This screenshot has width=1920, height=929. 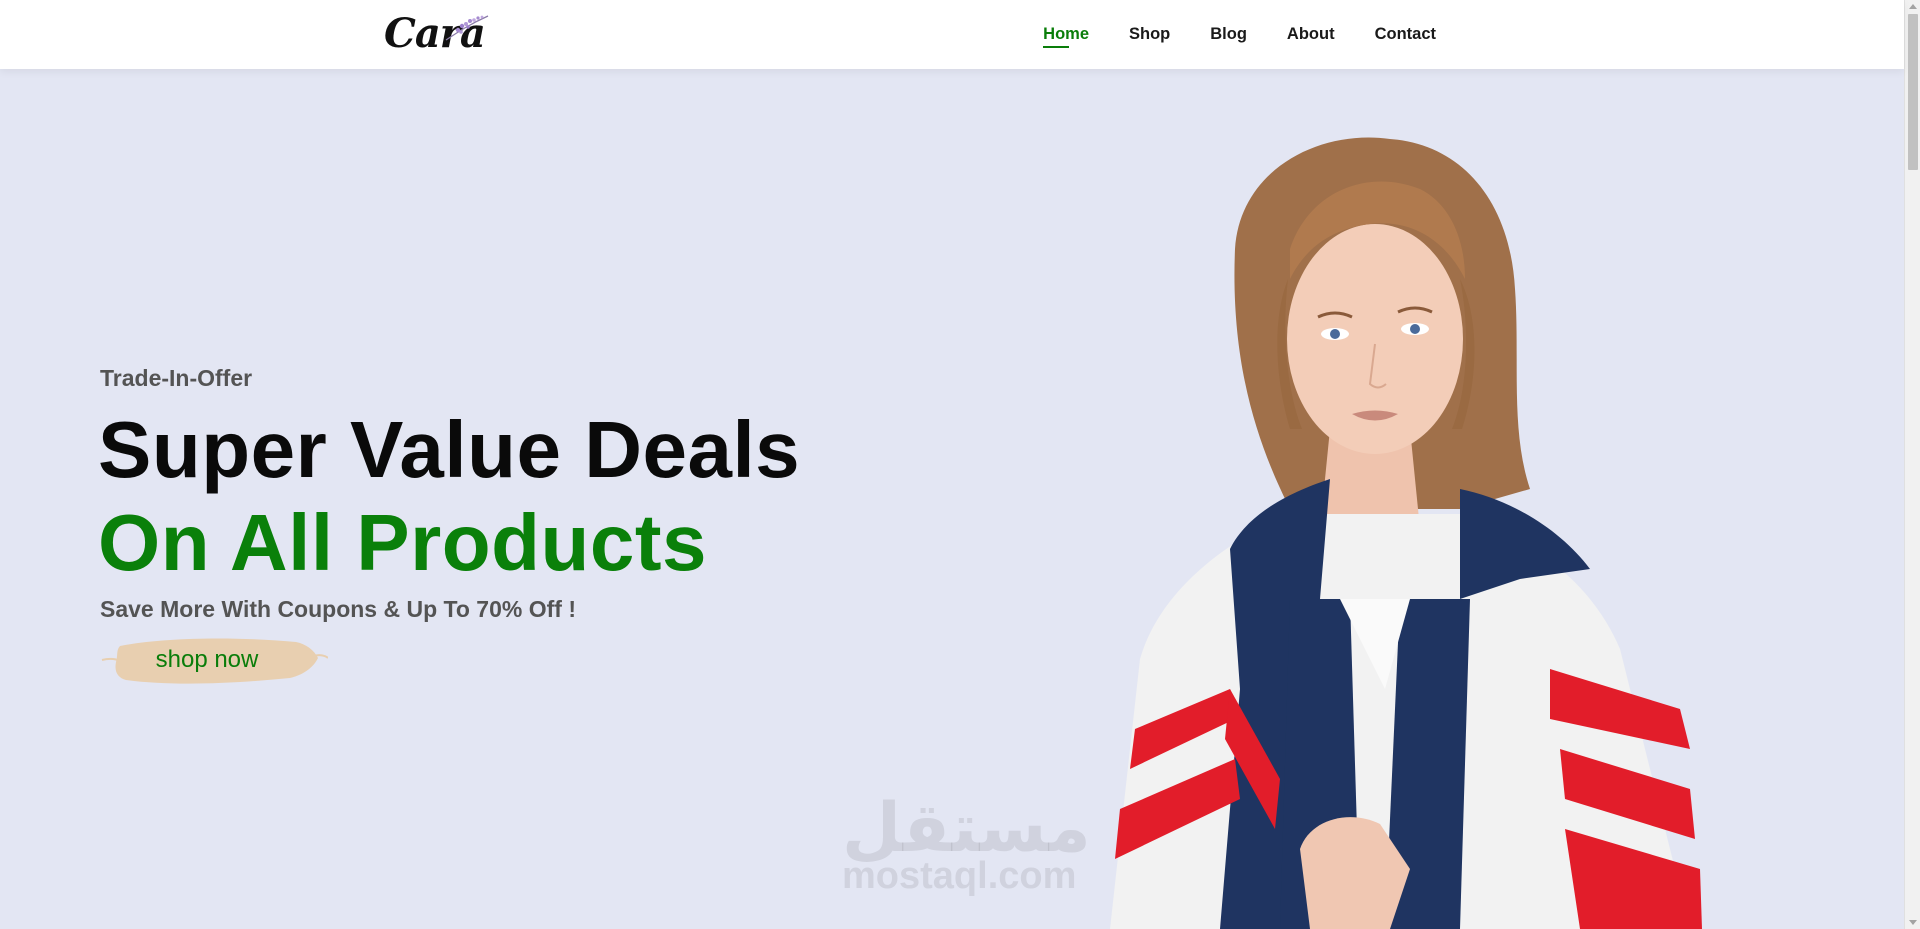 What do you see at coordinates (959, 876) in the screenshot?
I see `watermark-latin: mostaql.com` at bounding box center [959, 876].